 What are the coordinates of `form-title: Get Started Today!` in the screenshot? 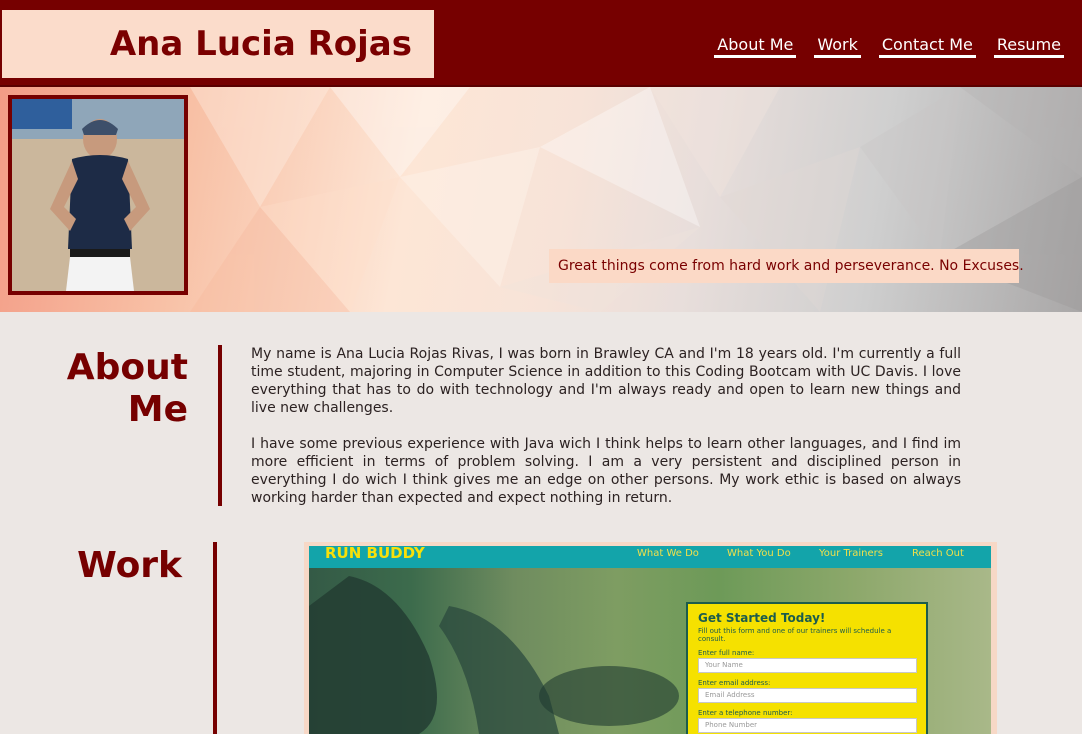 It's located at (762, 618).